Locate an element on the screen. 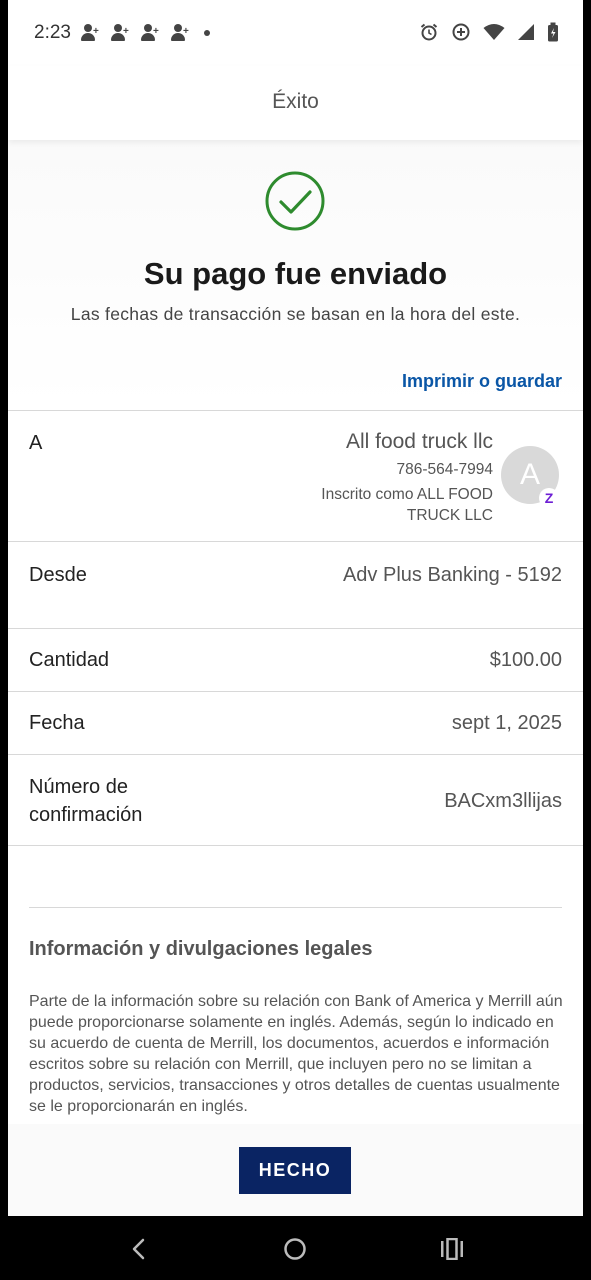 This screenshot has height=1280, width=591. footer-bar: HECHO is located at coordinates (295, 1170).